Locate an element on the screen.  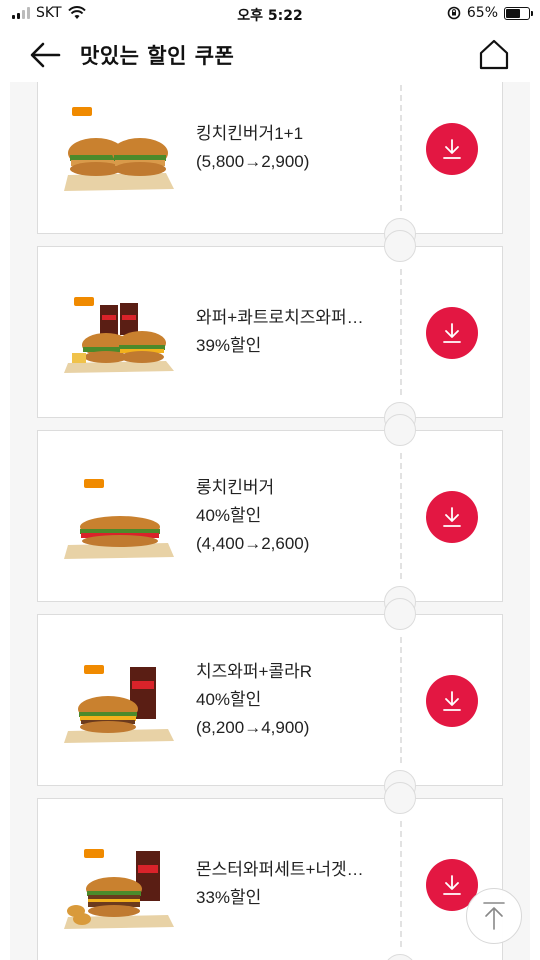
coupon-text: 치즈와퍼+콜라R 40%할인 (8,200→4,900) is located at coordinates (284, 700).